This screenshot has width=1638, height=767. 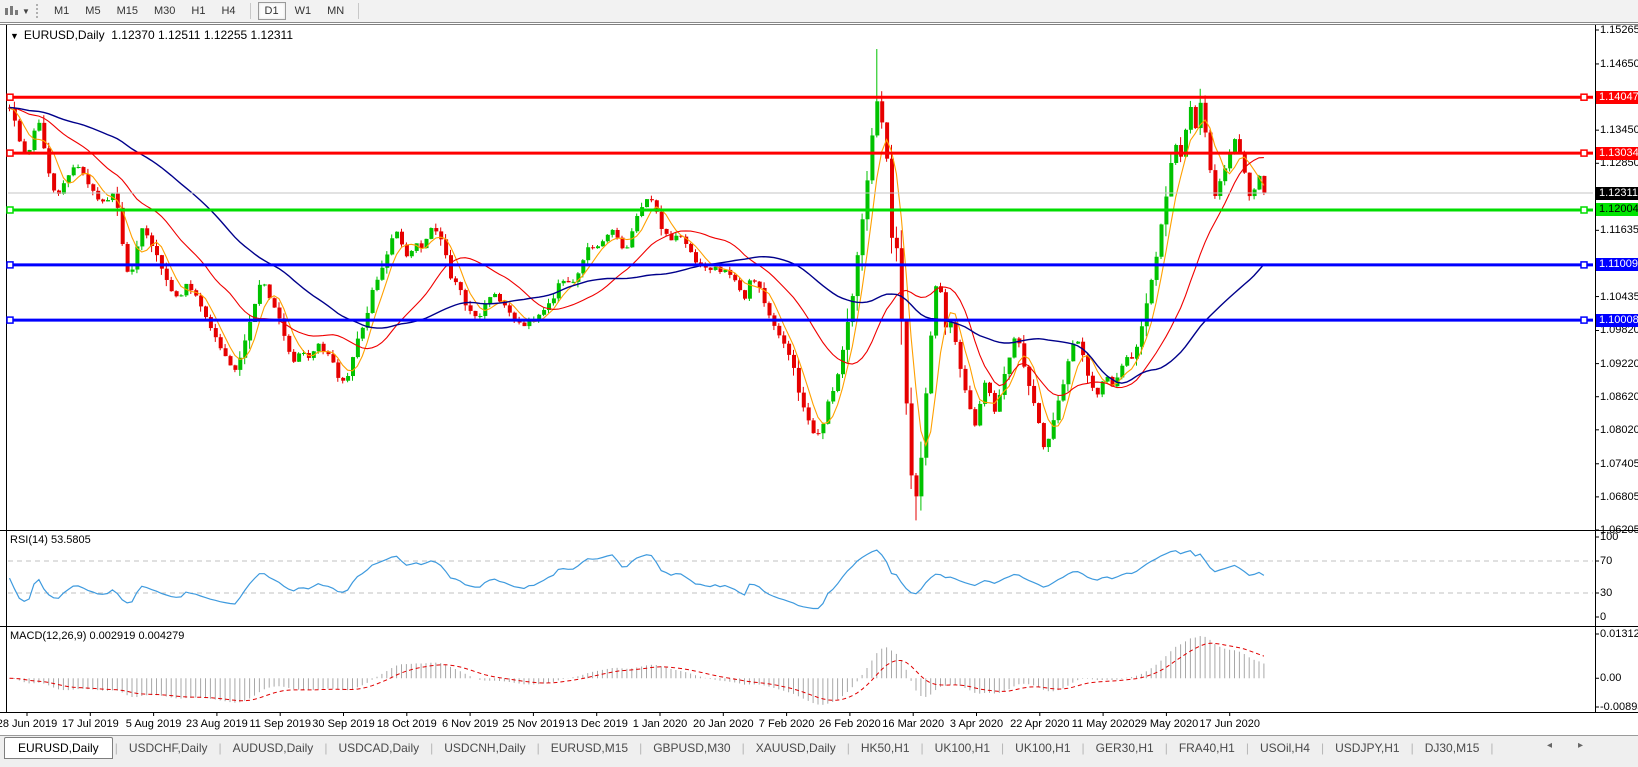 I want to click on chart-tab-xauusd-daily: XAUUSD,Daily, so click(x=796, y=748).